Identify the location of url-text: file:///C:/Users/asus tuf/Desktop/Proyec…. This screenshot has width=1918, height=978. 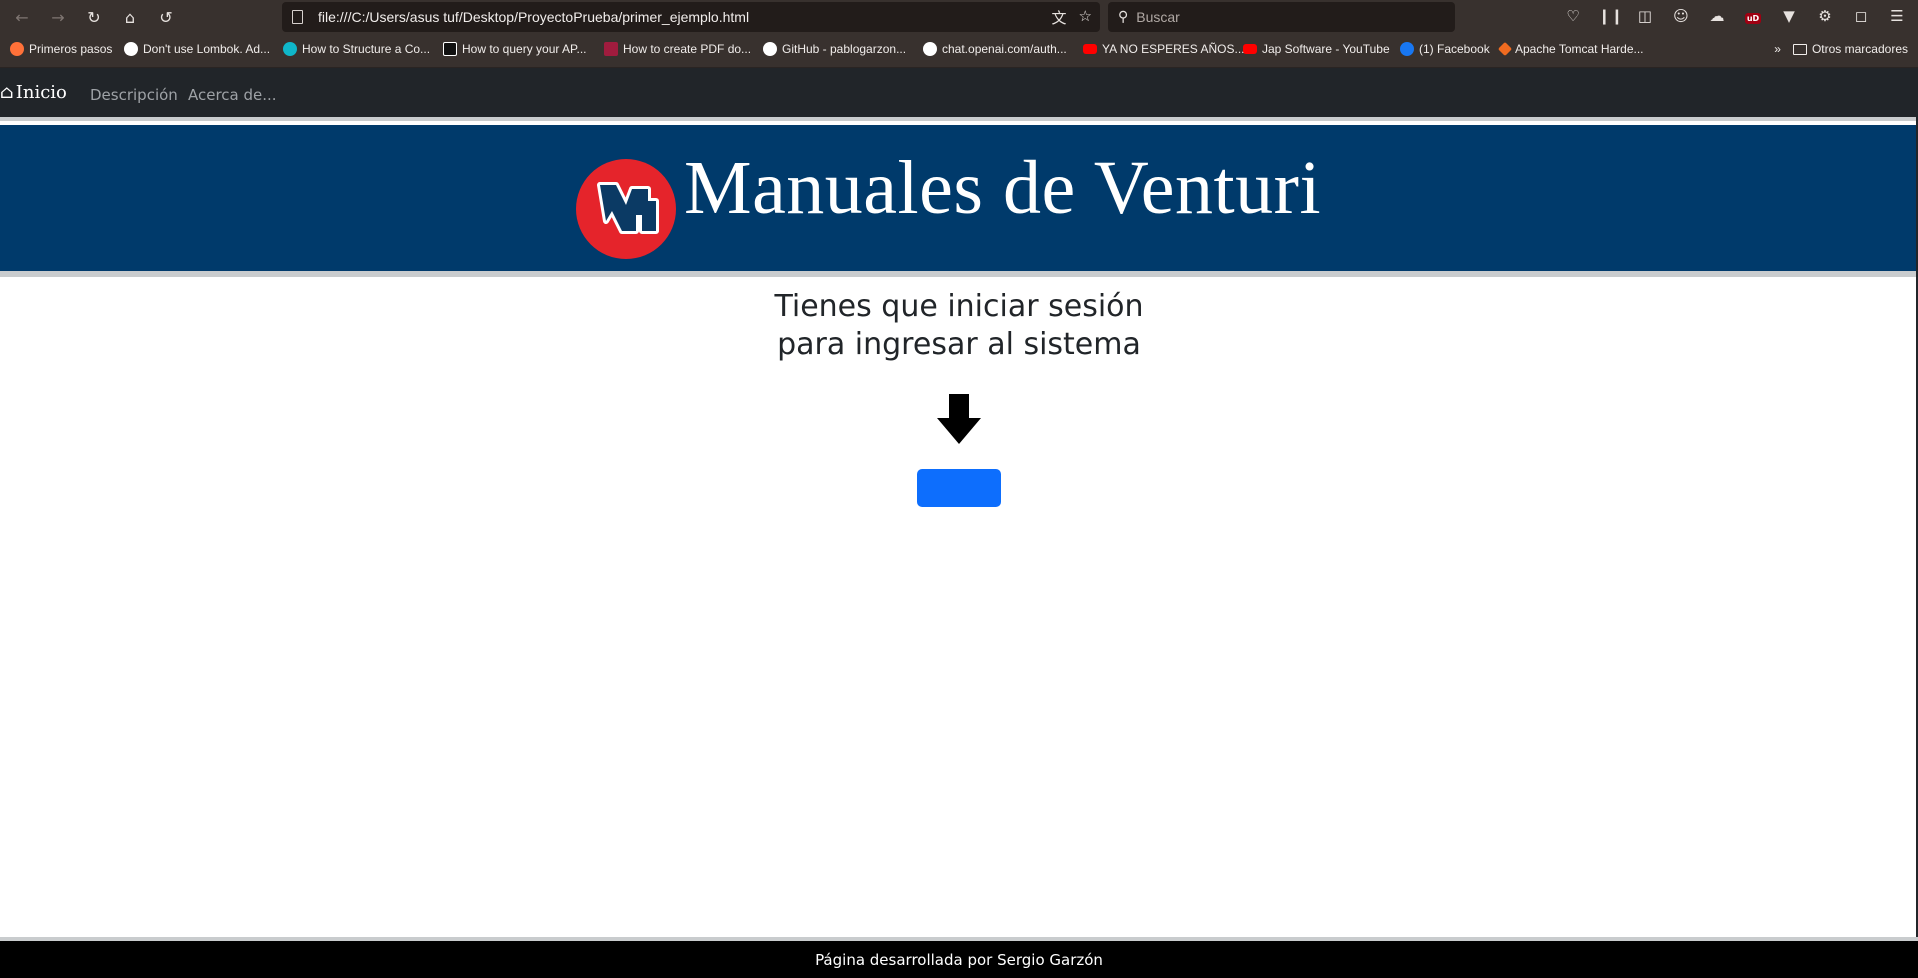
(533, 17).